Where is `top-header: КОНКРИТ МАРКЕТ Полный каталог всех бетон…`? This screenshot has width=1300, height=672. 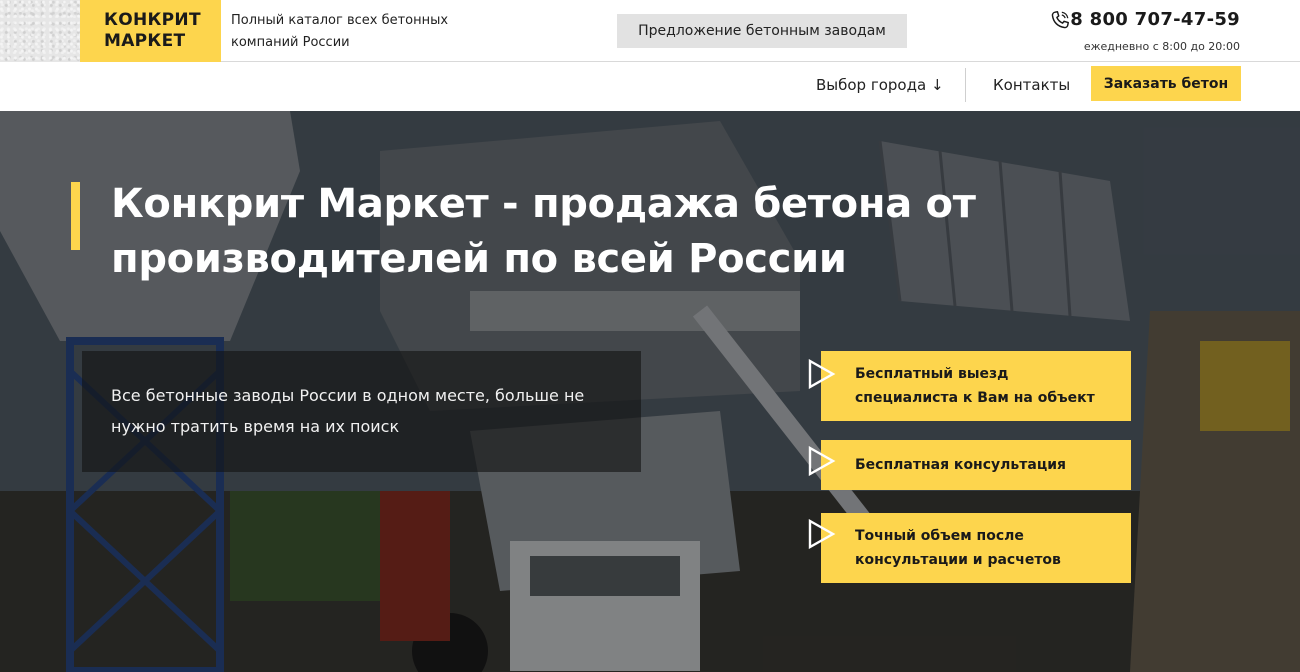
top-header: КОНКРИТ МАРКЕТ Полный каталог всех бетон… is located at coordinates (650, 31).